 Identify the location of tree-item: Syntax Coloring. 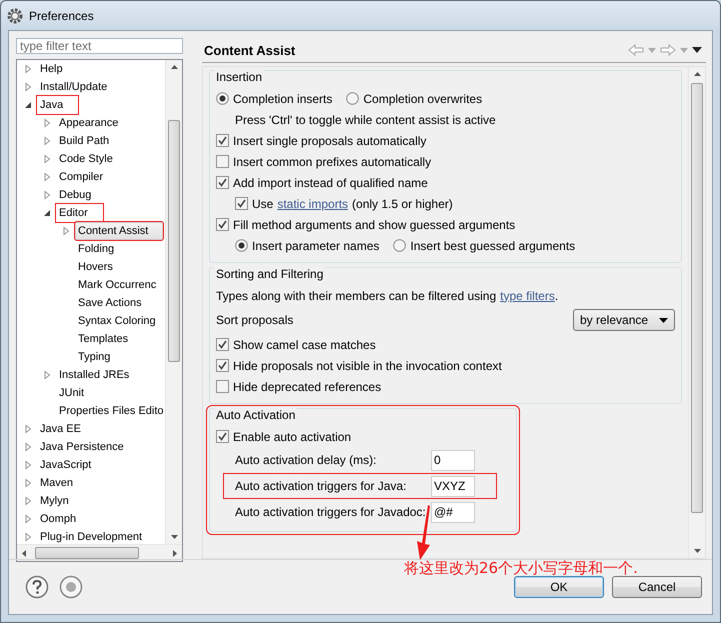
(117, 321).